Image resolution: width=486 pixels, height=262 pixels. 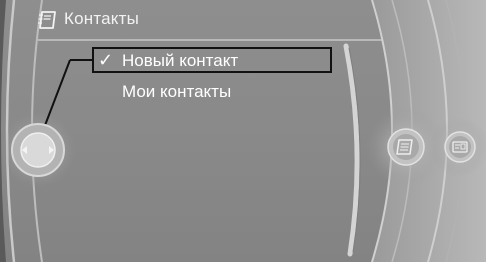 What do you see at coordinates (180, 60) in the screenshot?
I see `menu-item-label: Новый контакт` at bounding box center [180, 60].